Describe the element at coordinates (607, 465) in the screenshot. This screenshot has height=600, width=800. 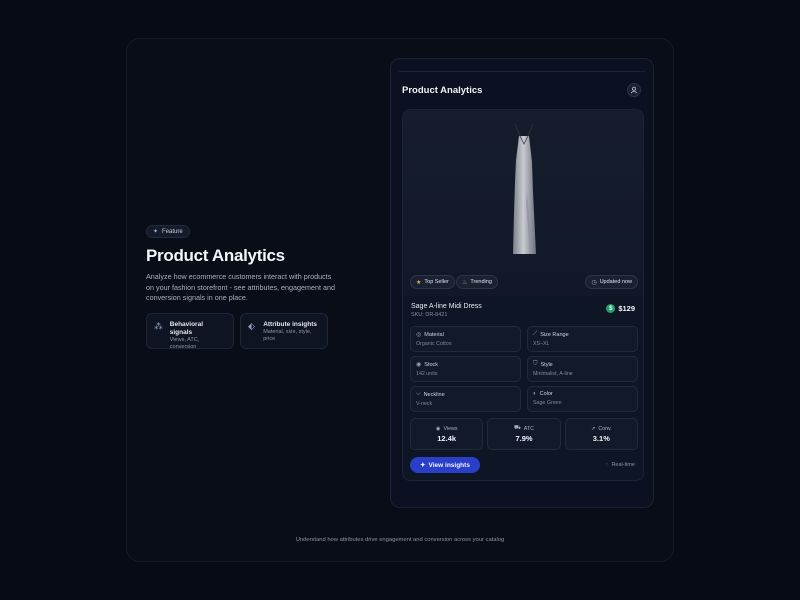
I see `pulse-icon: ◌` at that location.